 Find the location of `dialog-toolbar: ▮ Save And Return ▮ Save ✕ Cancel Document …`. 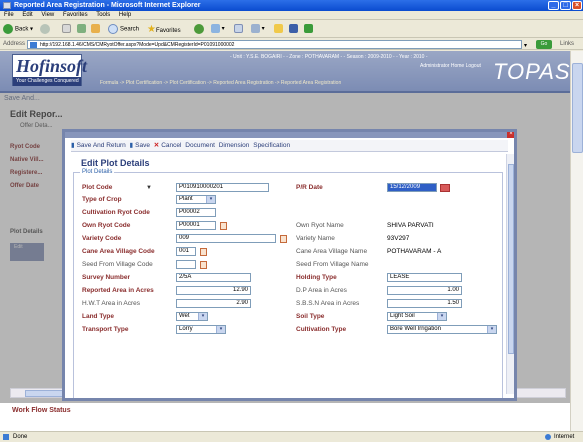

dialog-toolbar: ▮ Save And Return ▮ Save ✕ Cancel Document … is located at coordinates (289, 146).